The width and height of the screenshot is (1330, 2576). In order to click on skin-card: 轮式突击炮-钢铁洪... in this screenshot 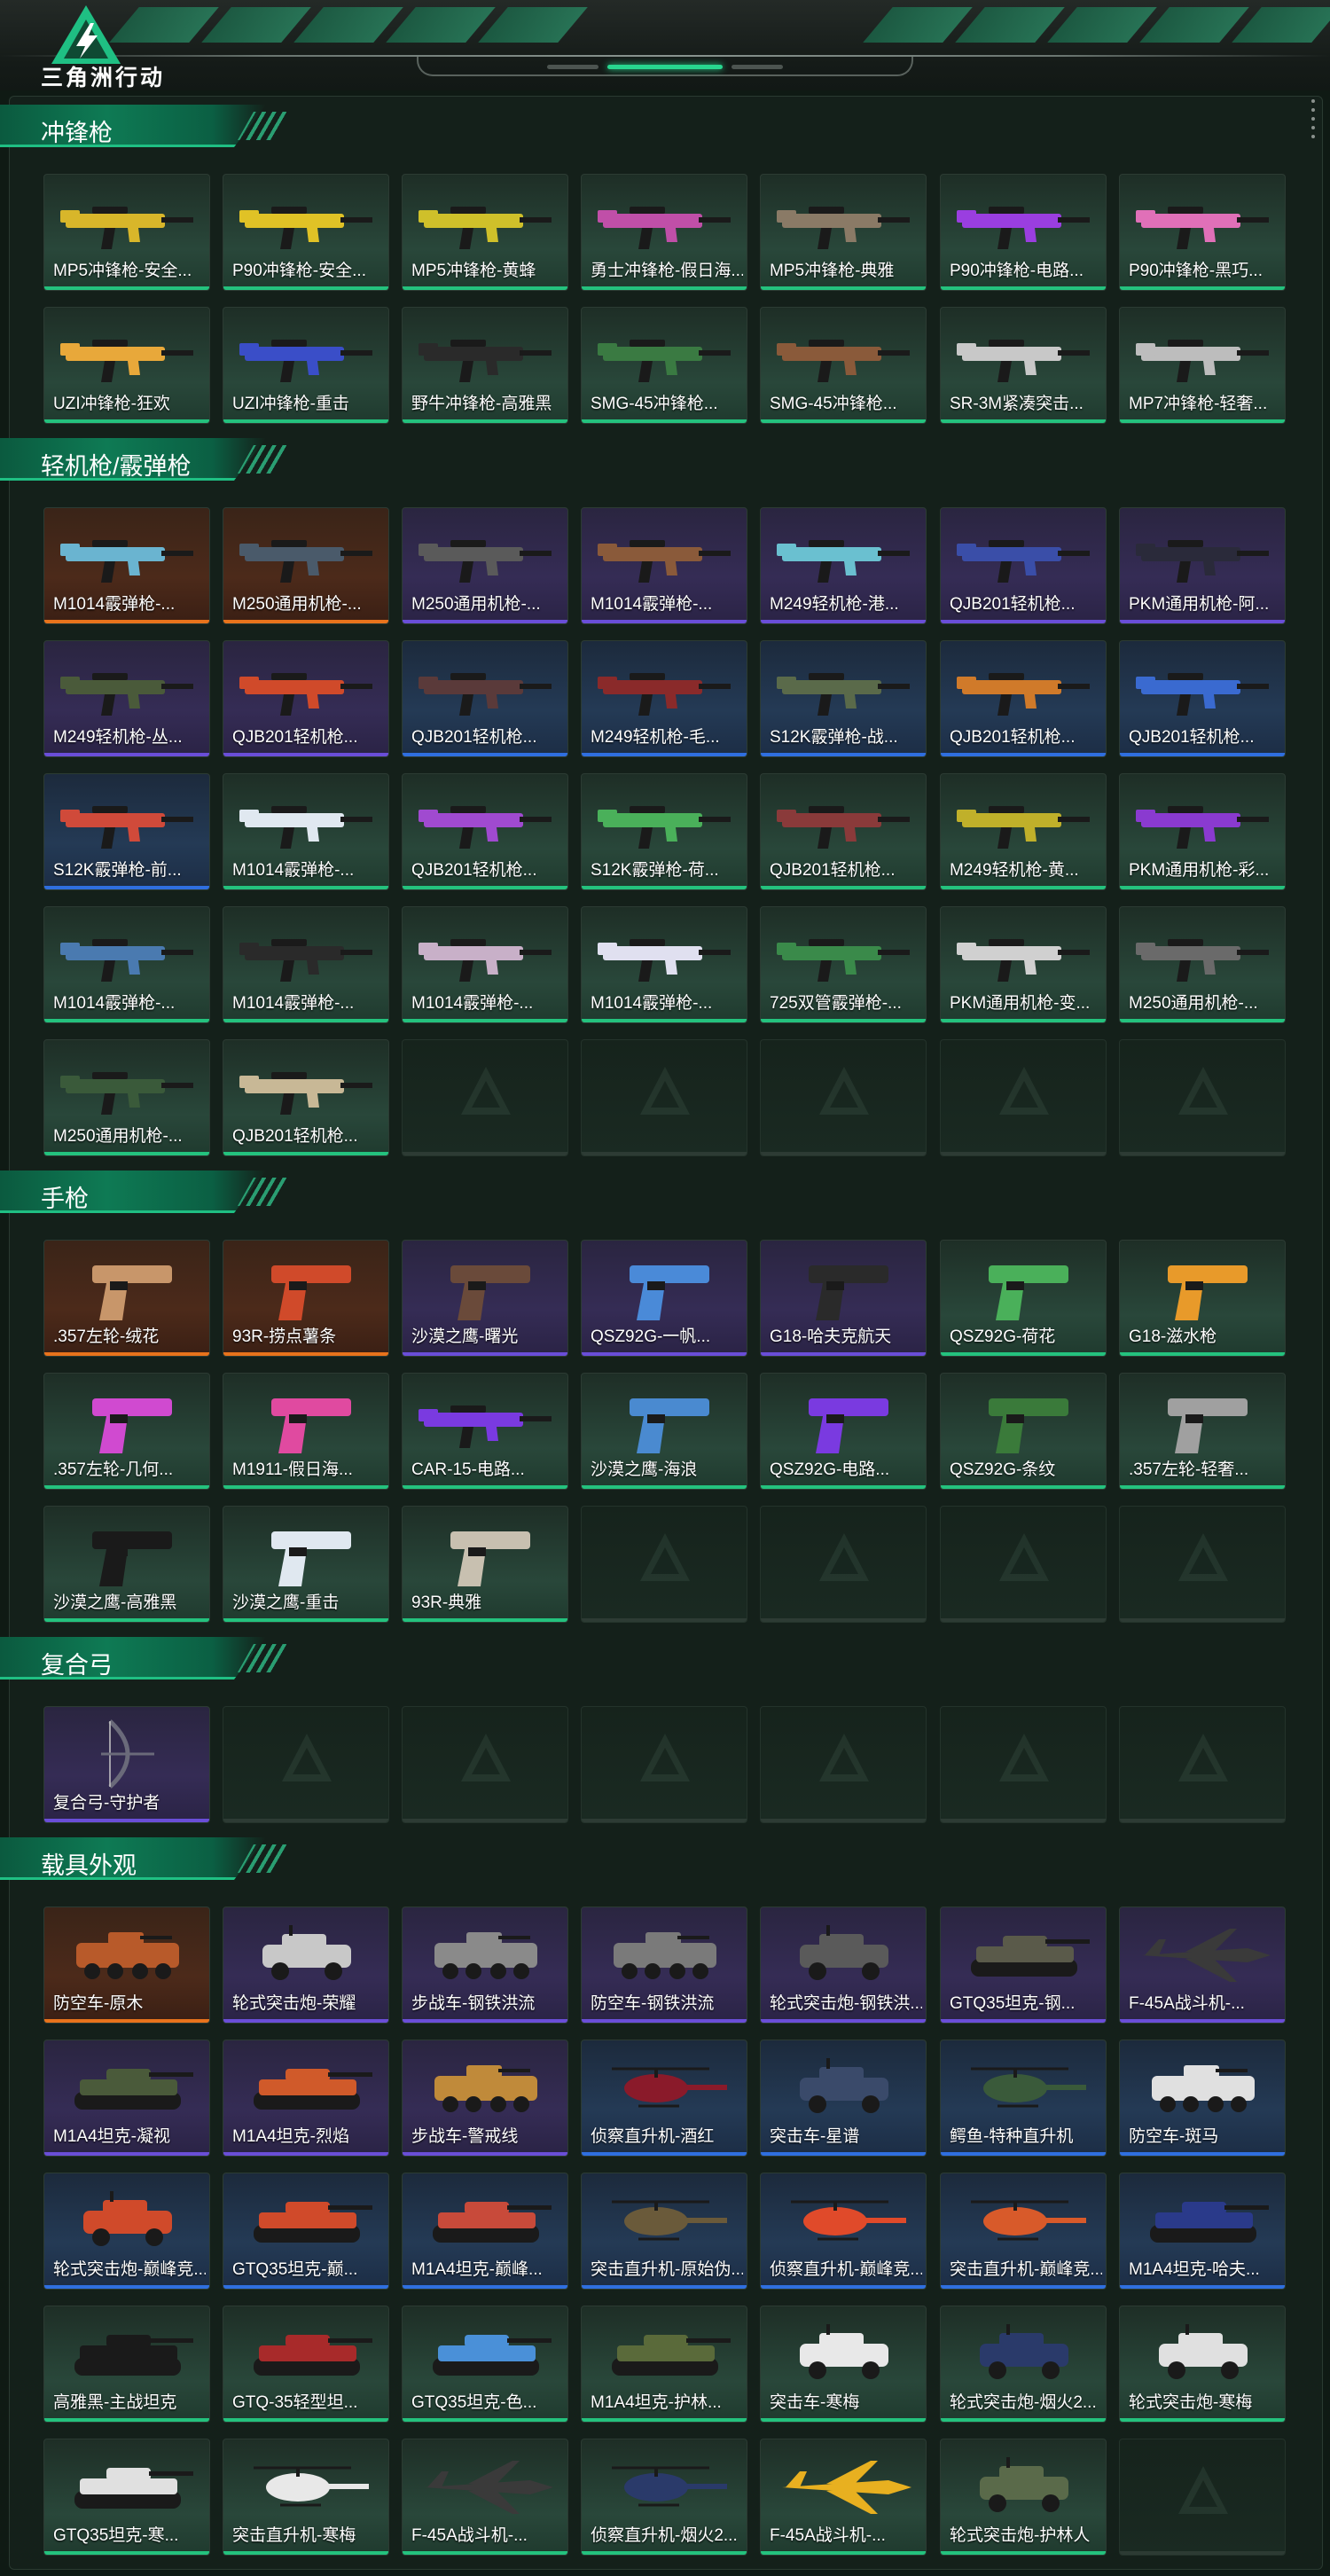, I will do `click(844, 1966)`.